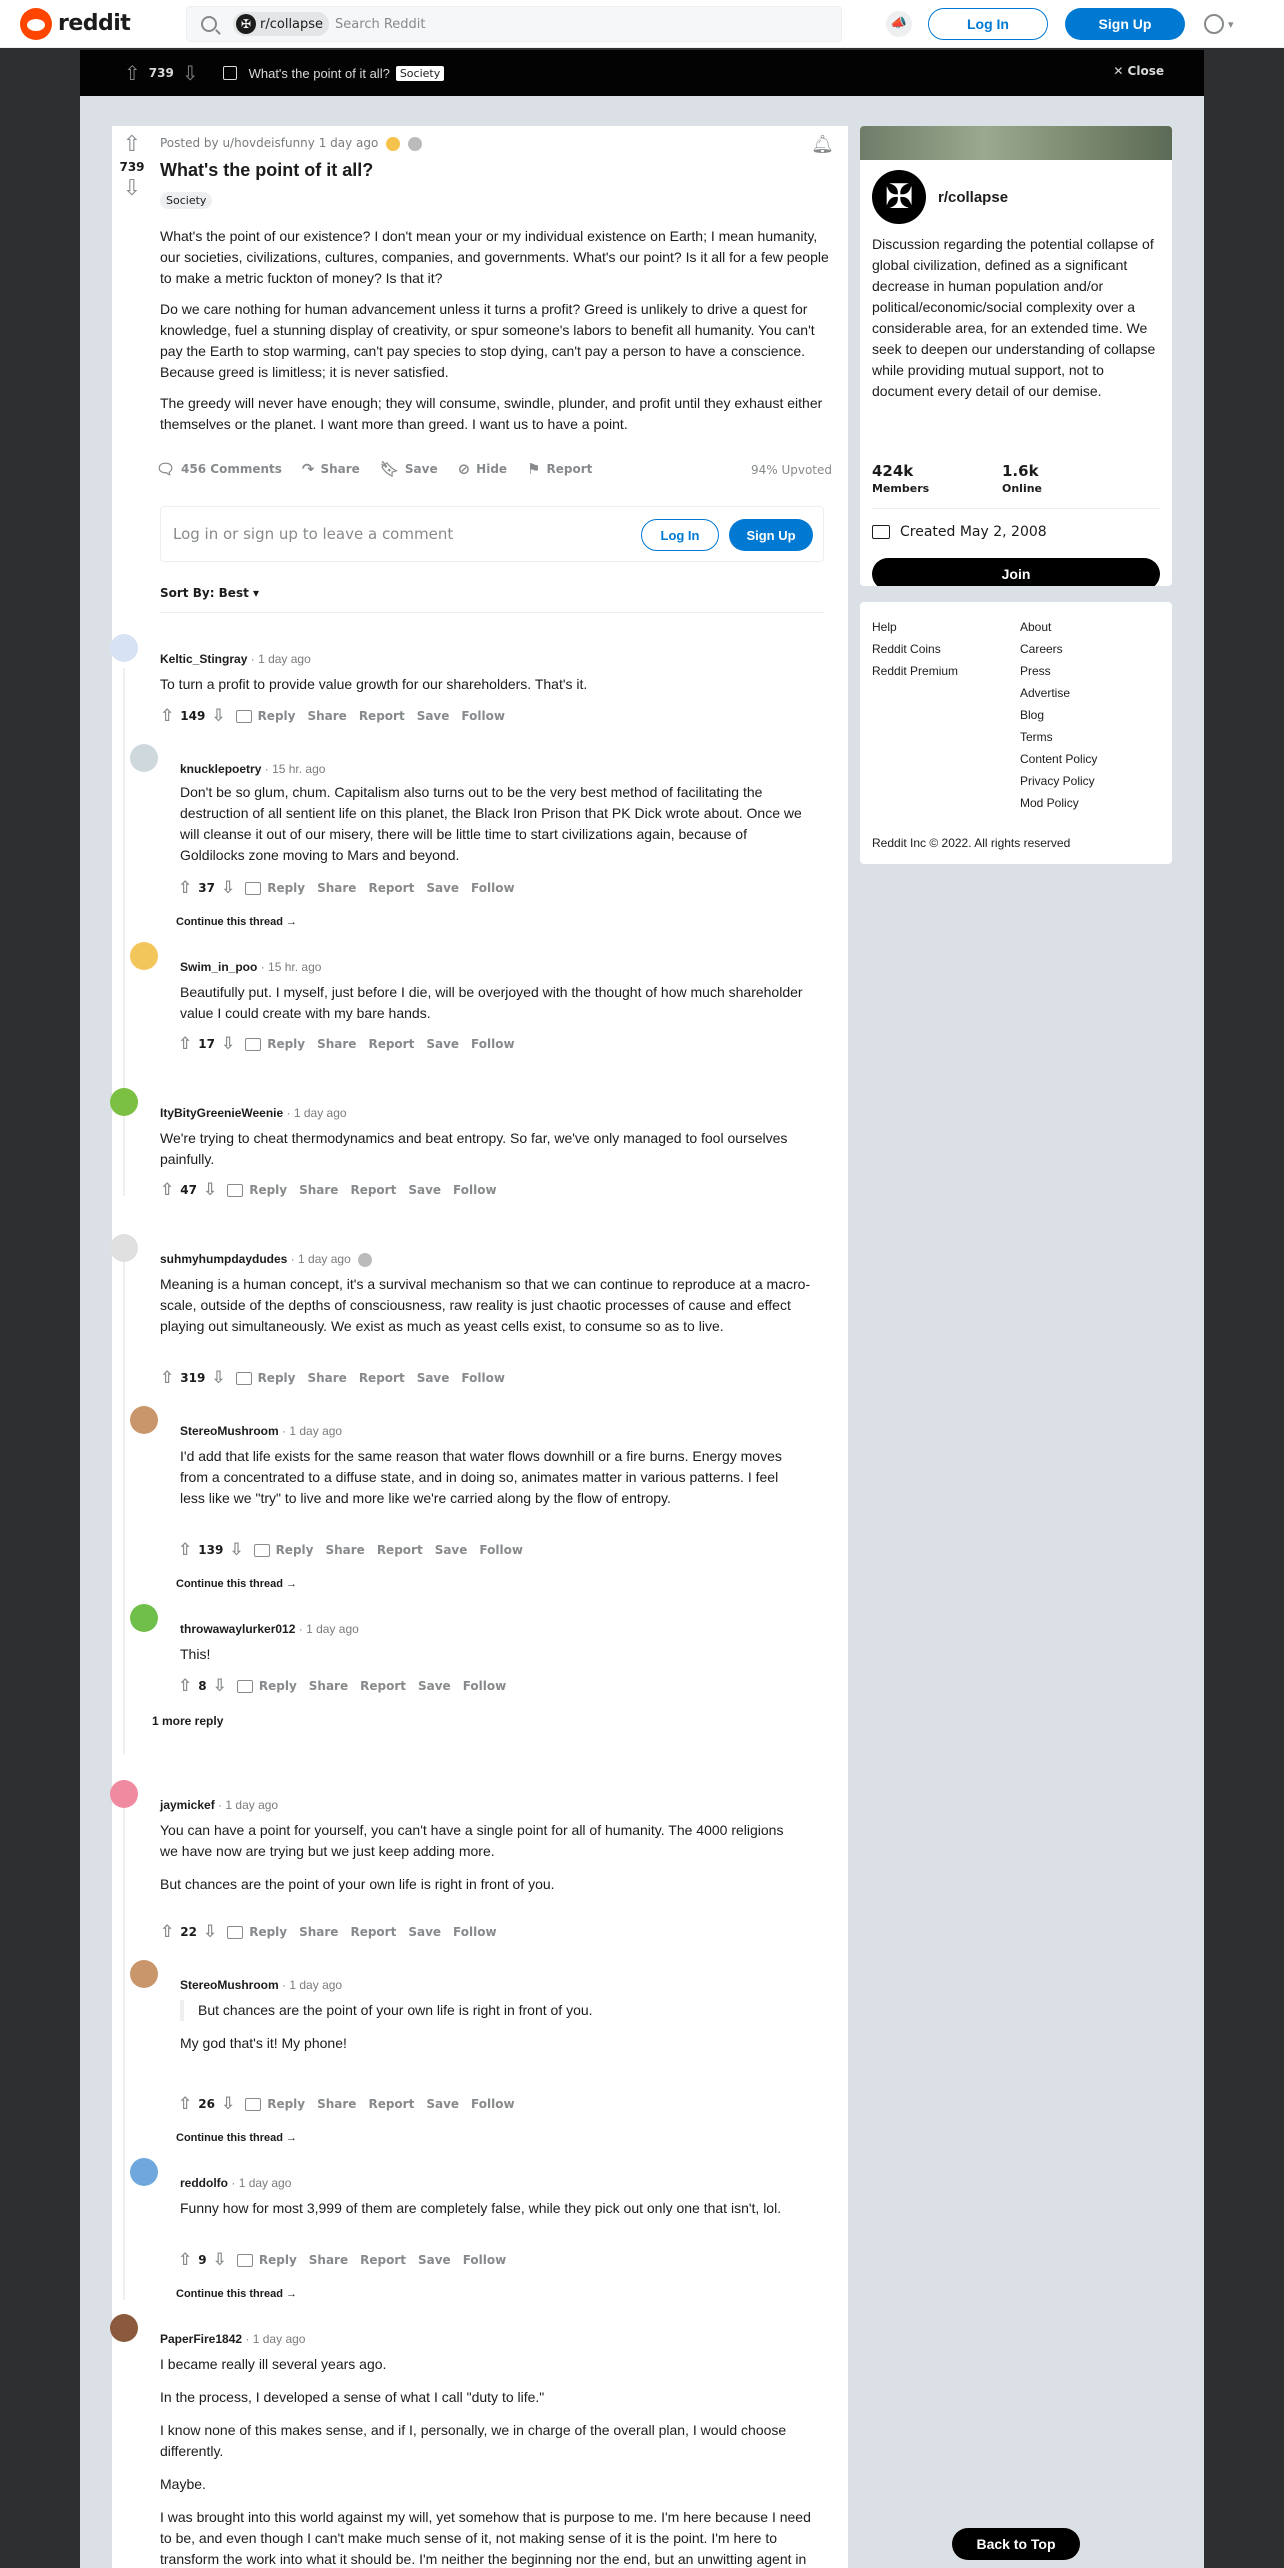 Image resolution: width=1284 pixels, height=2568 pixels. What do you see at coordinates (261, 1431) in the screenshot?
I see `comment-author: StereoMushroom · 1 day ago` at bounding box center [261, 1431].